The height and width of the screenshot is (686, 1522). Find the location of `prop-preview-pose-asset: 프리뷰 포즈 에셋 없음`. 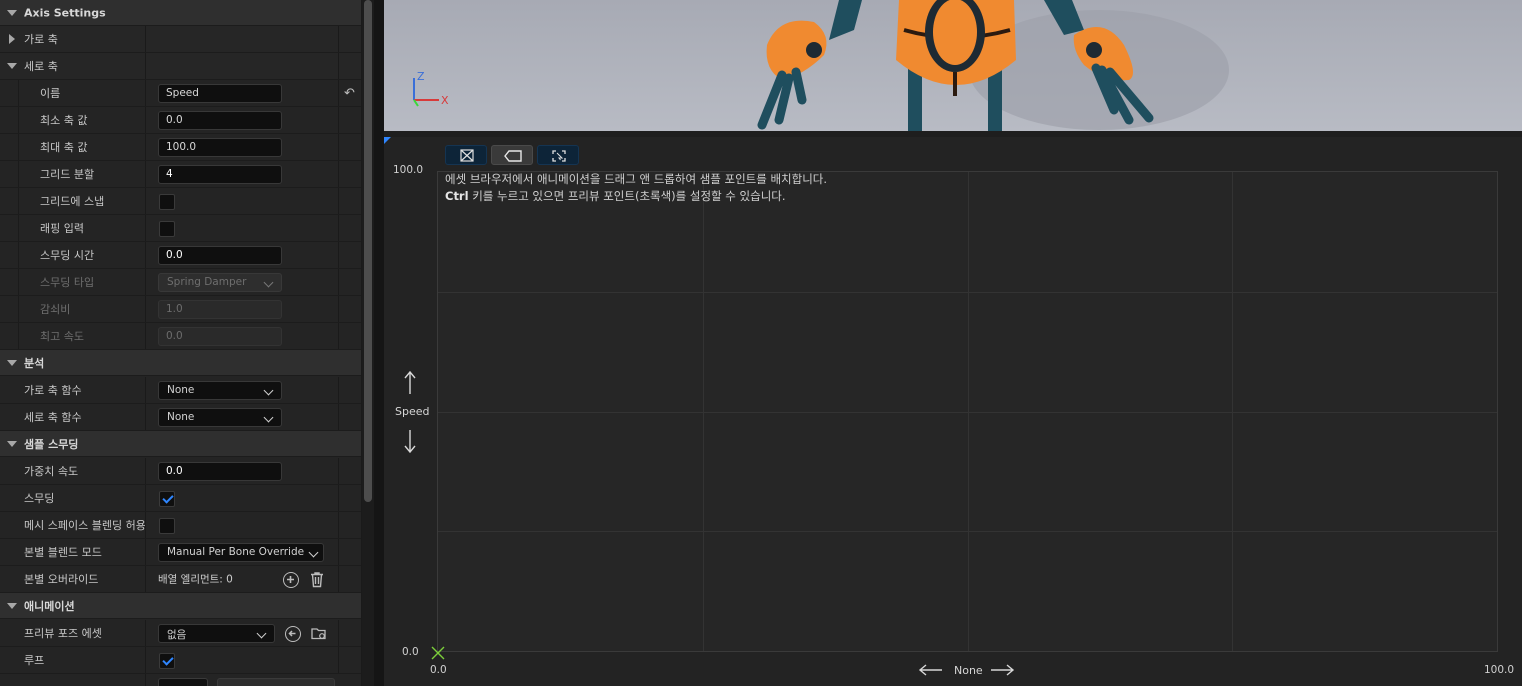

prop-preview-pose-asset: 프리뷰 포즈 에셋 없음 is located at coordinates (180, 633).